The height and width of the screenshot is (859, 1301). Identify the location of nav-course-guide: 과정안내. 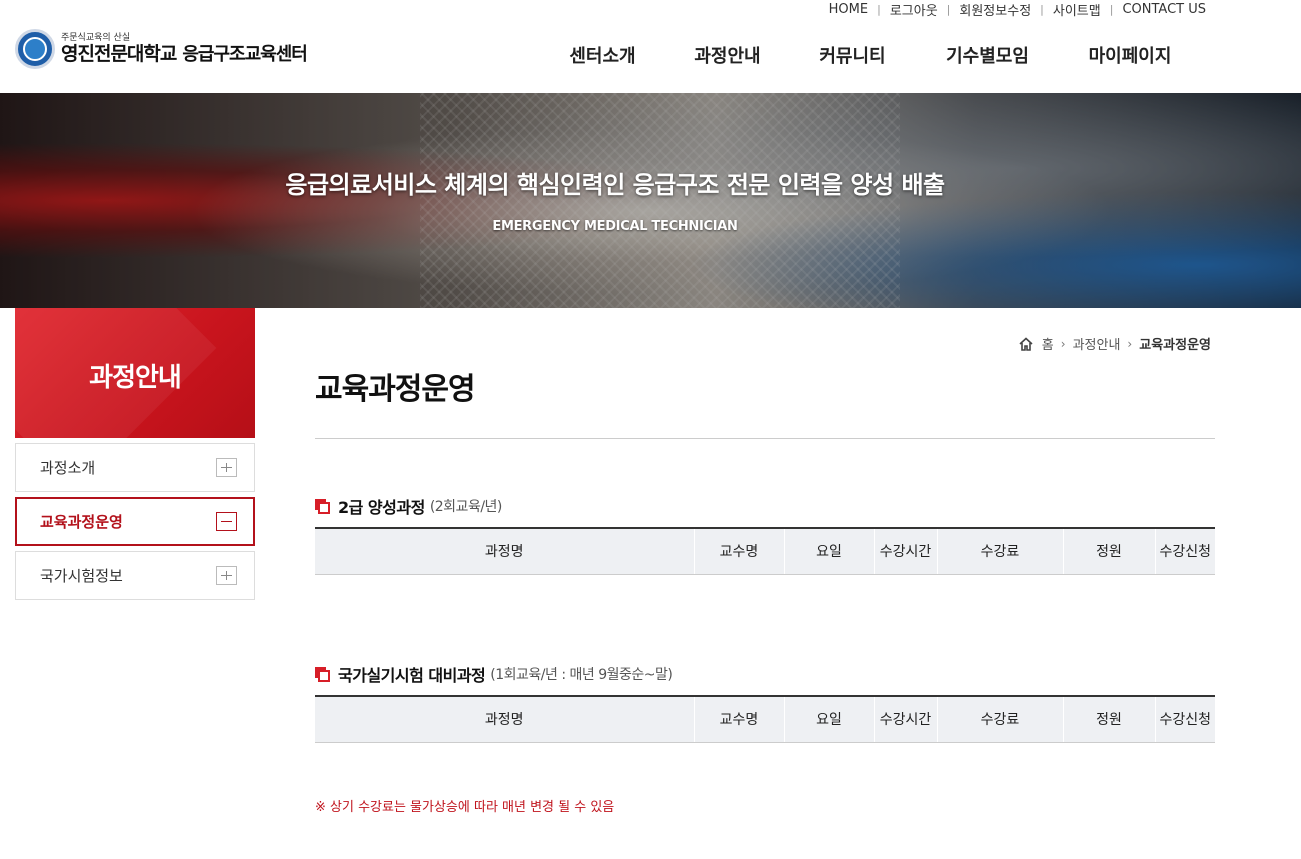
(727, 55).